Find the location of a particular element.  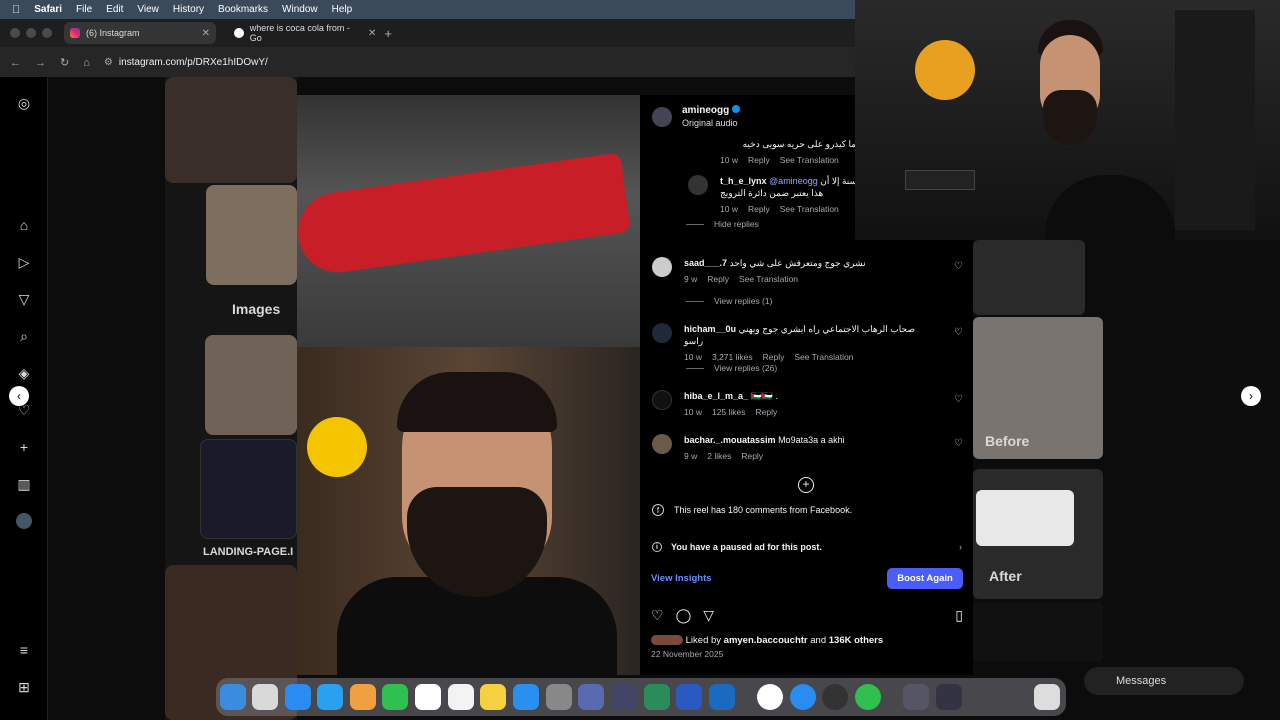

tab-google: where is coca cola from - Go is located at coordinates (298, 33).